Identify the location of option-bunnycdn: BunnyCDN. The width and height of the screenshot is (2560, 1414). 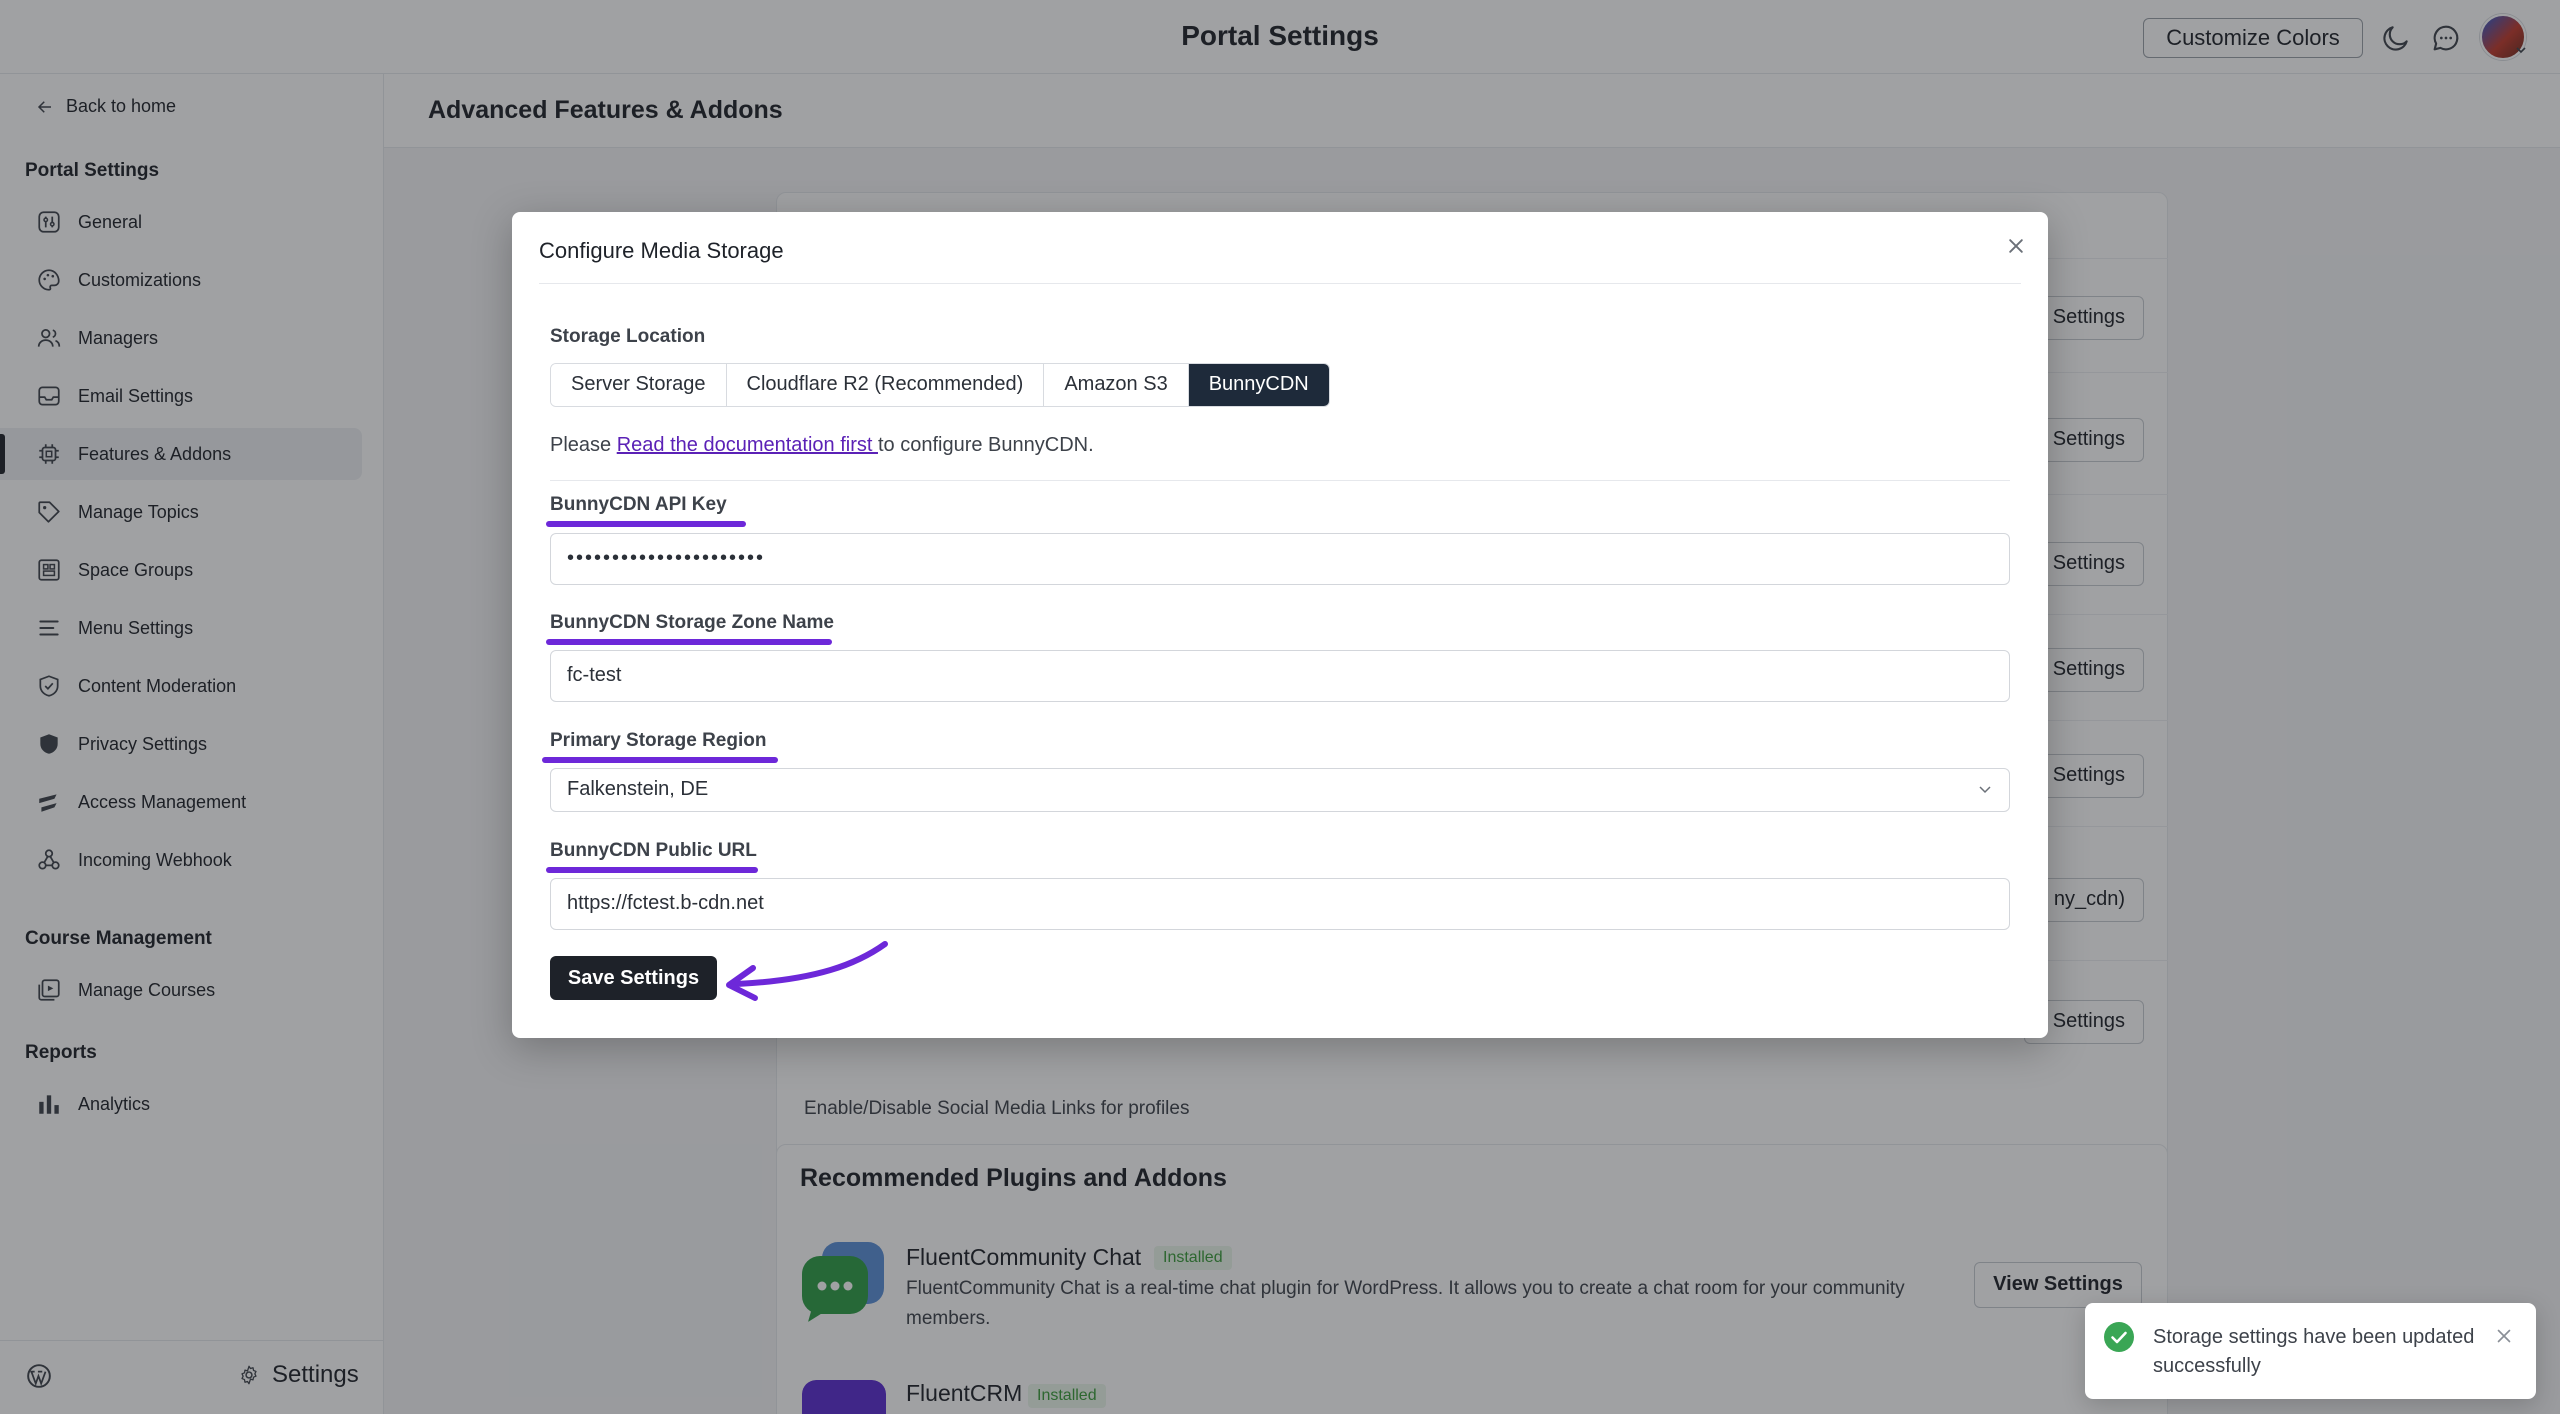
(1258, 385).